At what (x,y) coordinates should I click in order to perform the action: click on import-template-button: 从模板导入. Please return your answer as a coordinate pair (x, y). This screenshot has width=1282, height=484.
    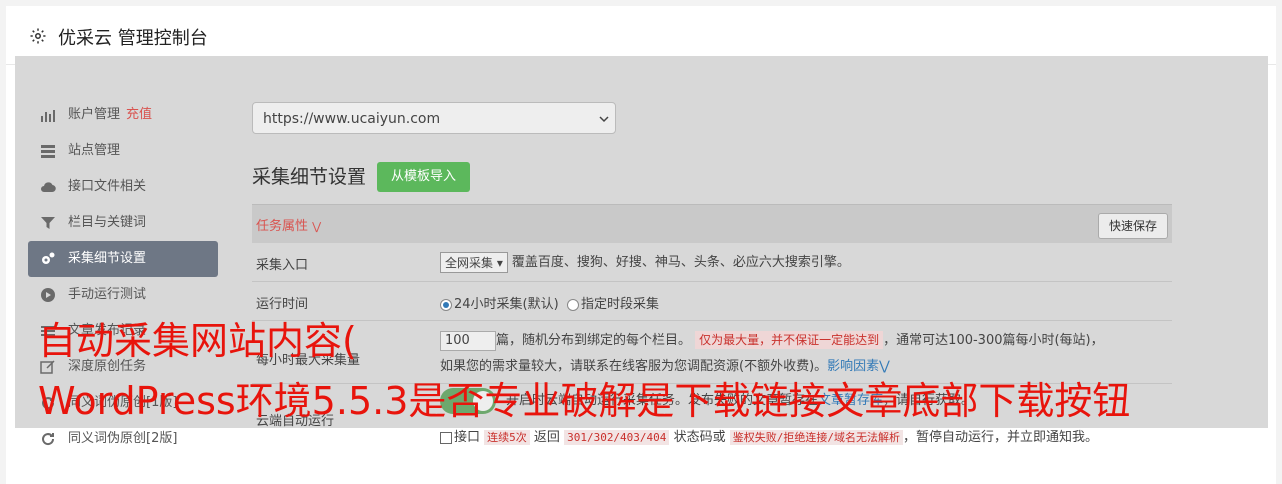
    Looking at the image, I should click on (423, 177).